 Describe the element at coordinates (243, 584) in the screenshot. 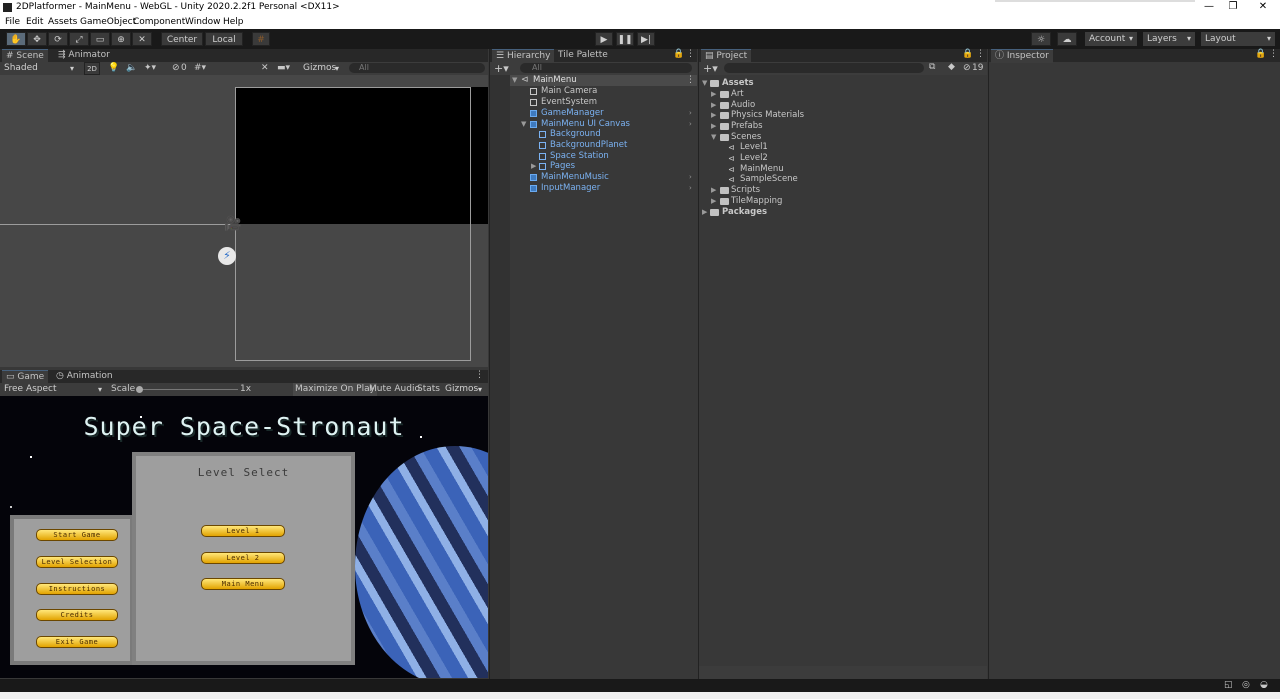

I see `main-menu-button: Main Menu` at that location.